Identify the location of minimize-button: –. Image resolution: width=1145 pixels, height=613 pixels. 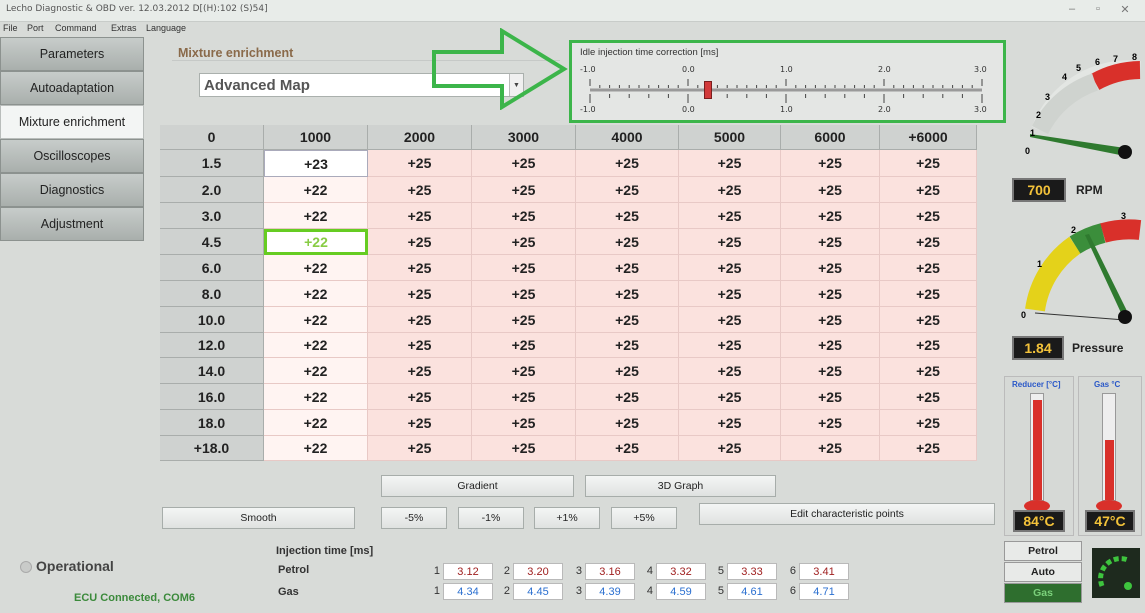
(1072, 9).